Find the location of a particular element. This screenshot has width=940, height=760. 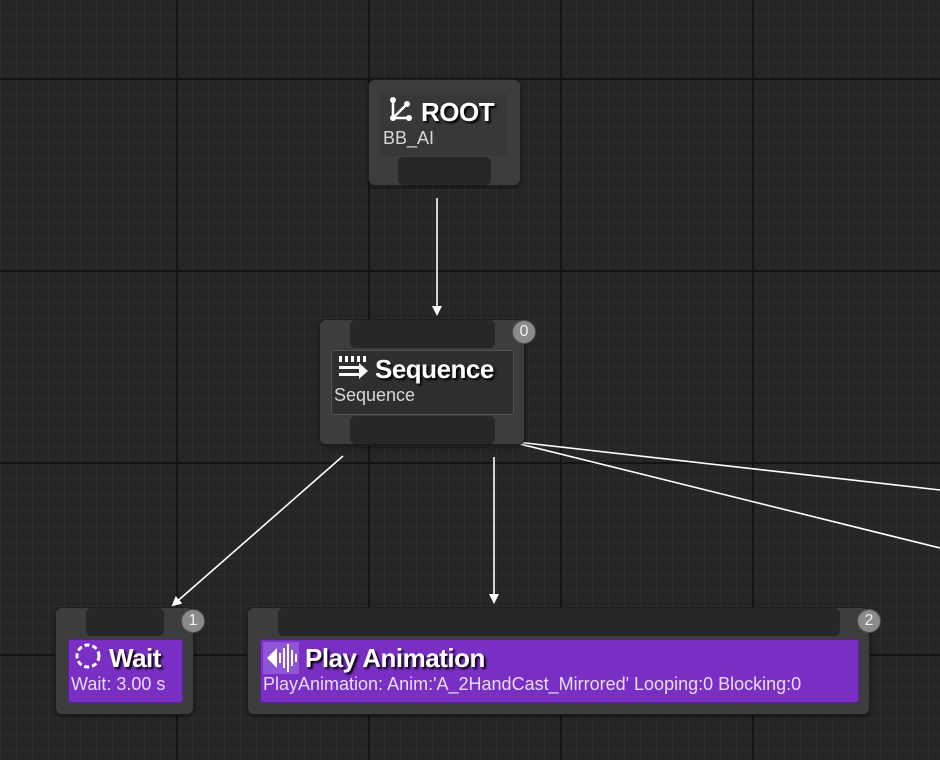

play-animation-input-pin is located at coordinates (559, 622).